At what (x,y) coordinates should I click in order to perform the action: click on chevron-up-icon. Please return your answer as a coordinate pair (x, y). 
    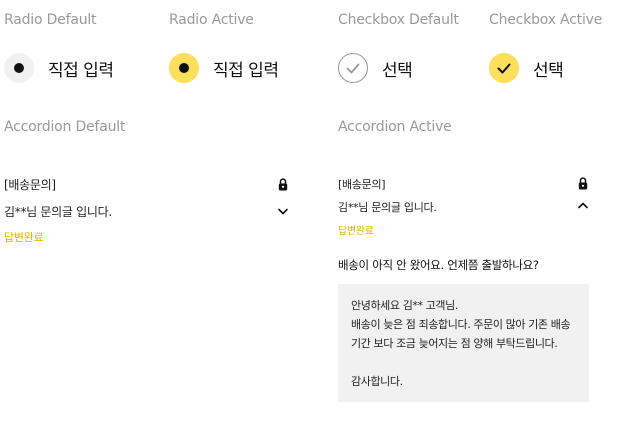
    Looking at the image, I should click on (583, 205).